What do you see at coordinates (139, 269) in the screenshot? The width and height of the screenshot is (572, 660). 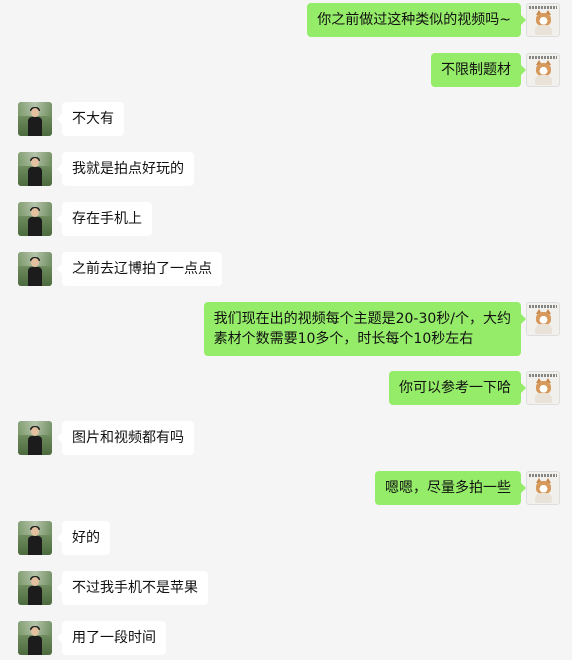 I see `message-bubble-received: 之前去辽博拍了一点点` at bounding box center [139, 269].